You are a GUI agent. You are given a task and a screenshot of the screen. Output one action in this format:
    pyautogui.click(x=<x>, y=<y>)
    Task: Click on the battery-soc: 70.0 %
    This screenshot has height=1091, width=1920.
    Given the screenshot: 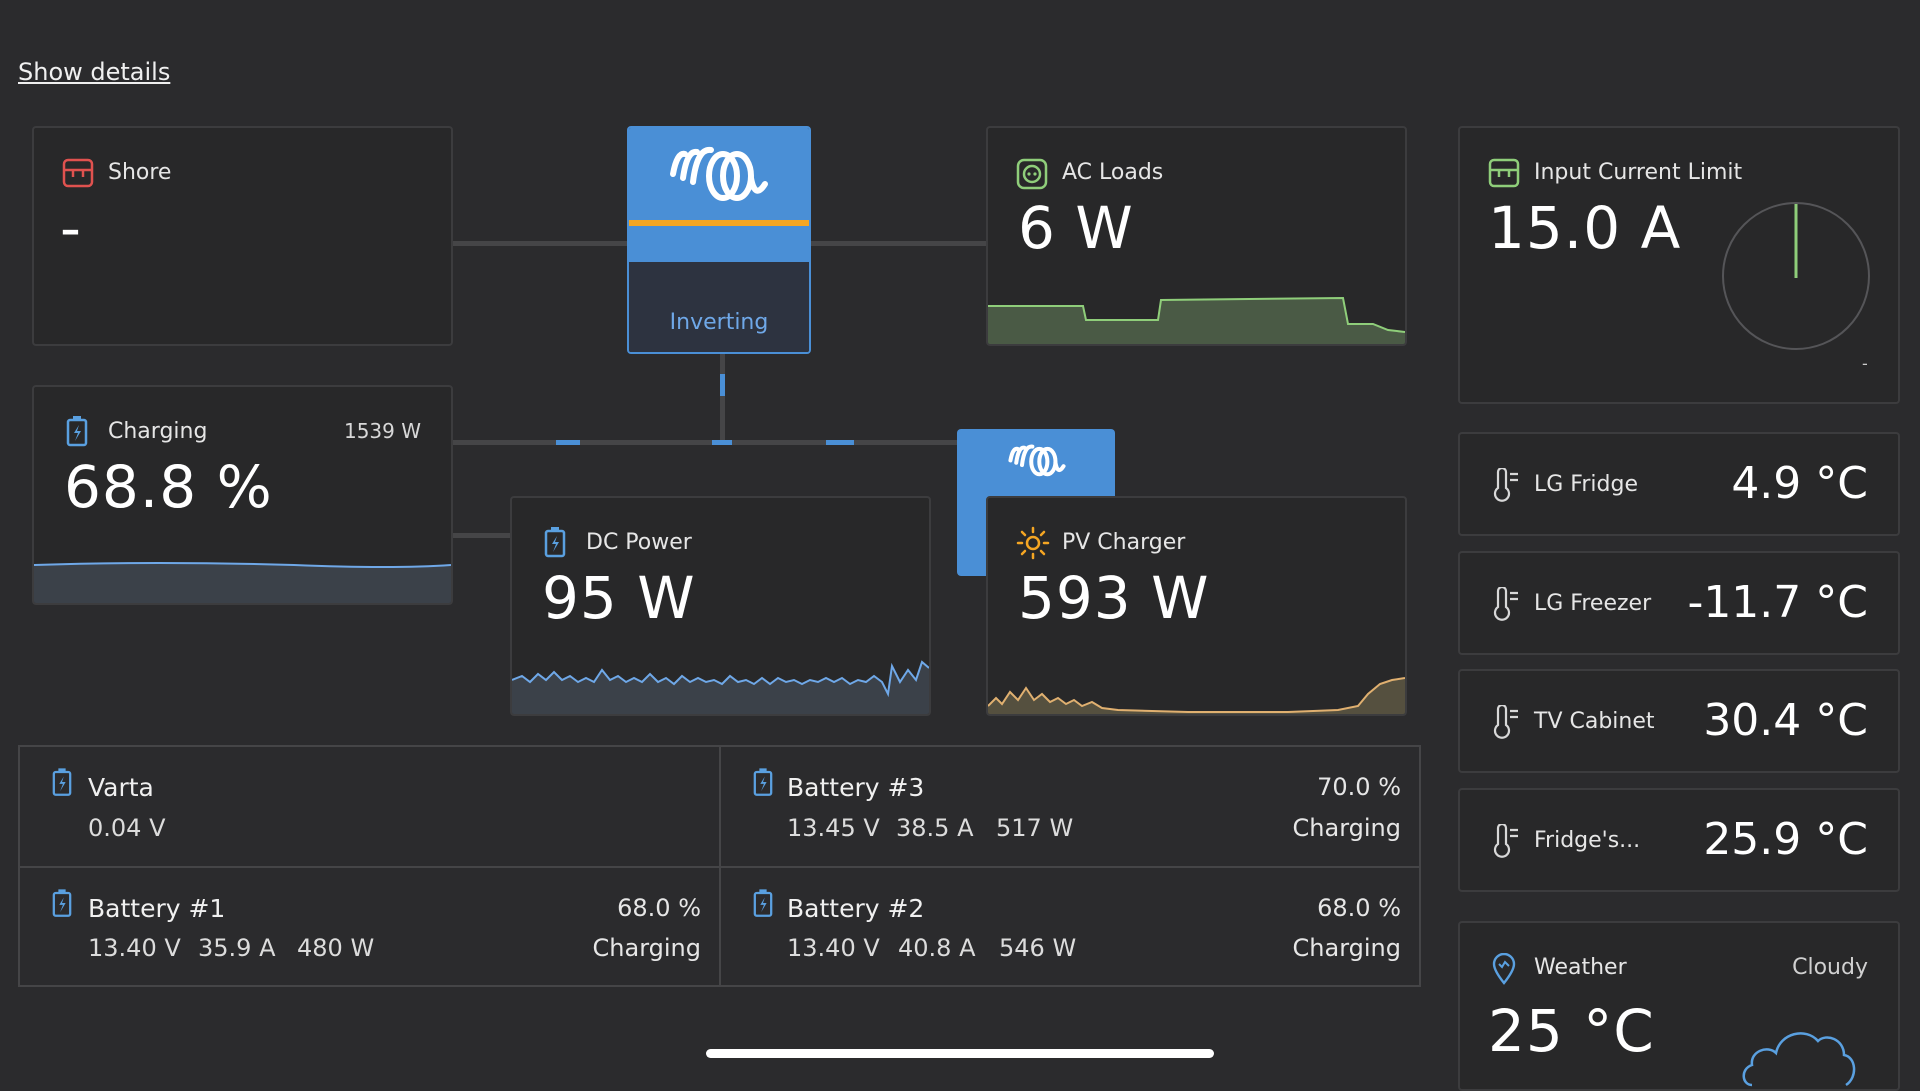 What is the action you would take?
    pyautogui.click(x=1359, y=787)
    